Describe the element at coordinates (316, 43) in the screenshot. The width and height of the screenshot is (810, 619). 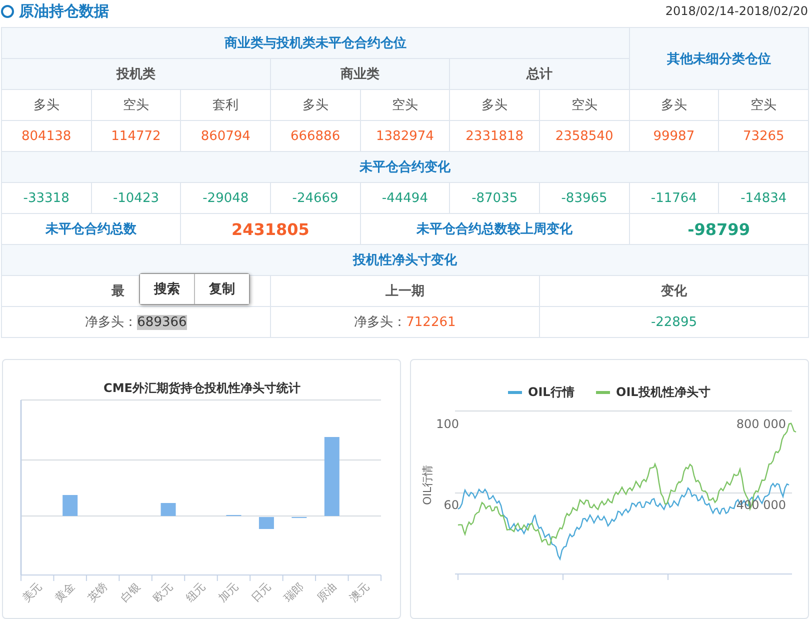
I see `column-header: 商业类与投机类未平仓合约仓位` at that location.